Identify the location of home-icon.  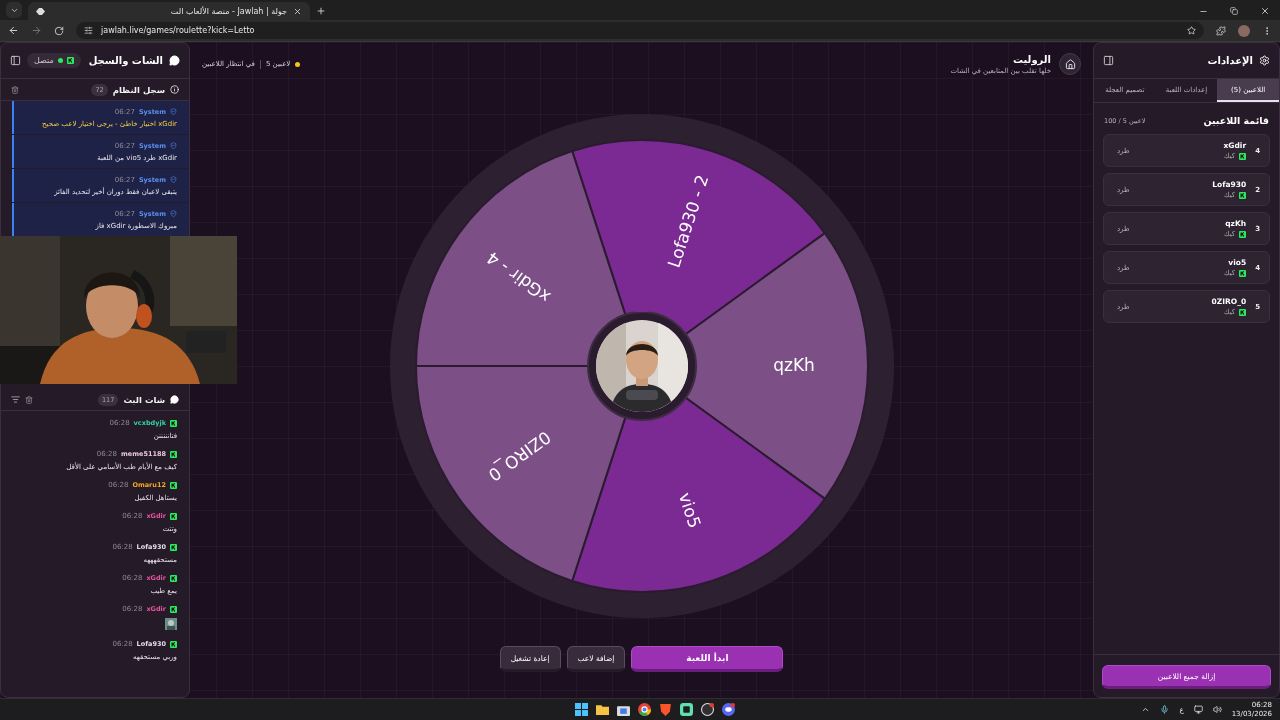
(1070, 64).